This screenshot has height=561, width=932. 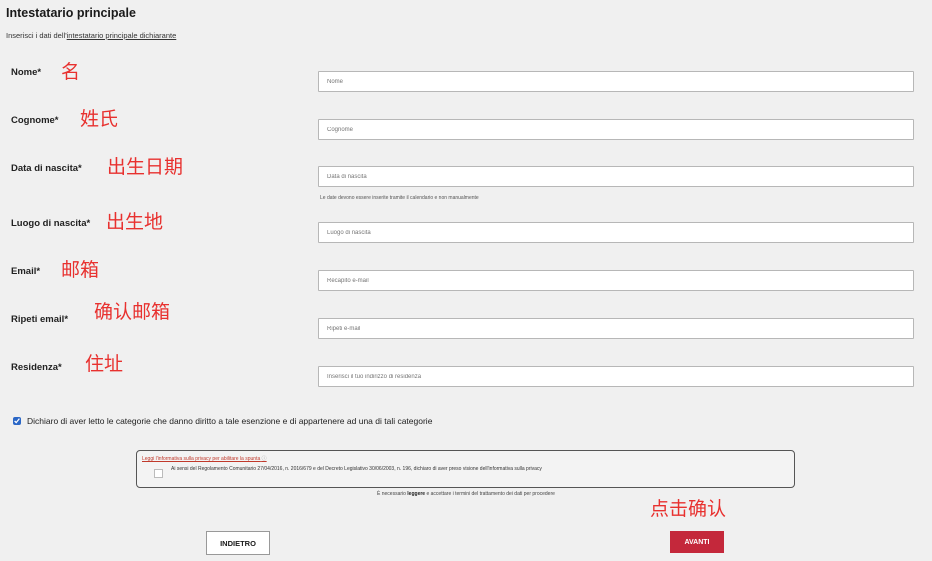 What do you see at coordinates (132, 312) in the screenshot?
I see `annotation-ripeti-email: 确认邮箱` at bounding box center [132, 312].